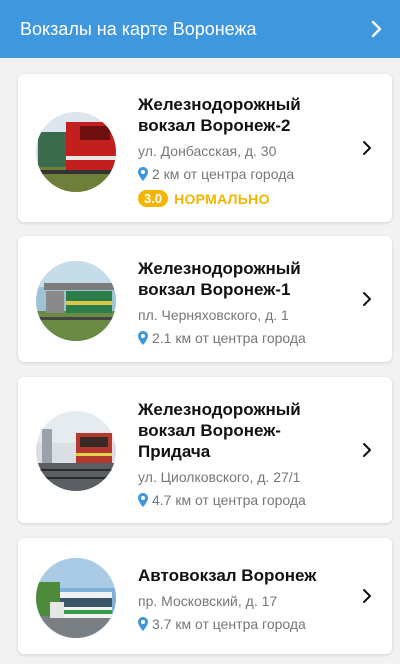 Image resolution: width=400 pixels, height=664 pixels. I want to click on page-title: Вокзалы на карте Воронежа, so click(138, 28).